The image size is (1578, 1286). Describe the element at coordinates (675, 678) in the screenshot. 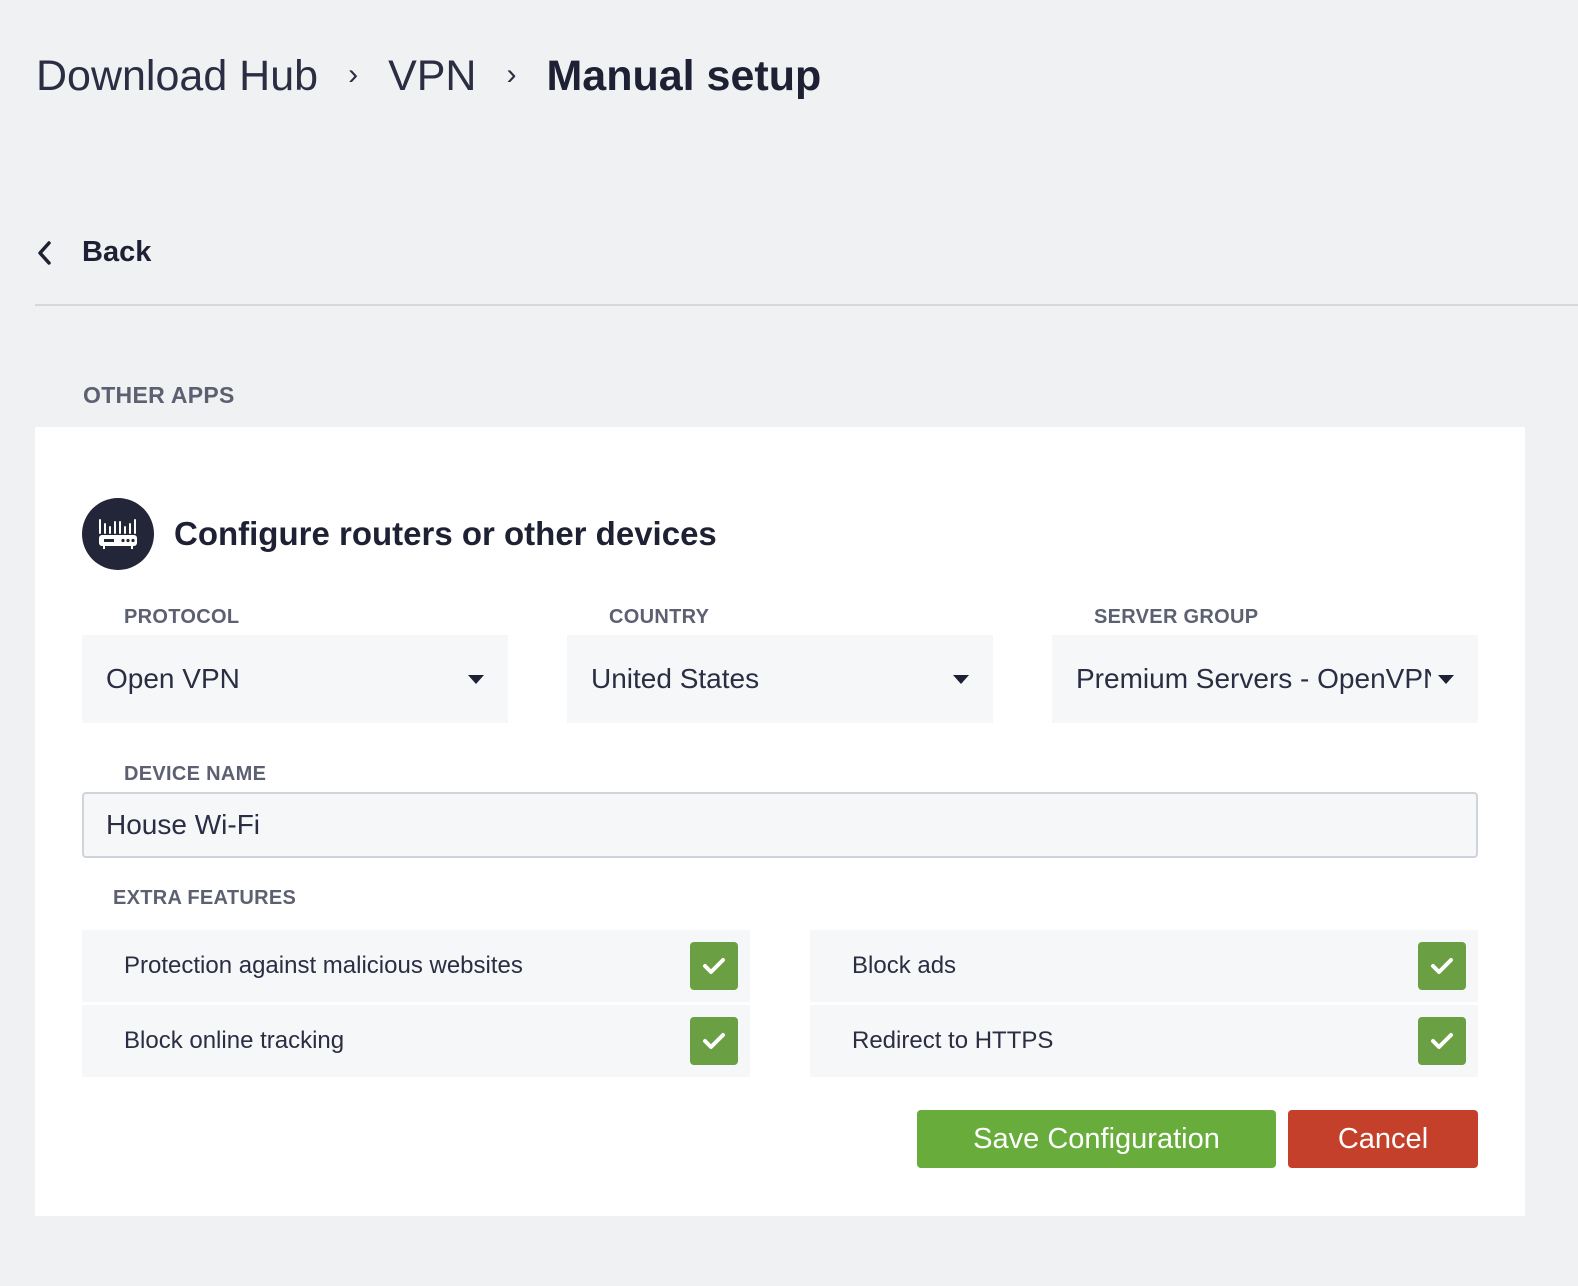

I see `country-value: United States` at that location.